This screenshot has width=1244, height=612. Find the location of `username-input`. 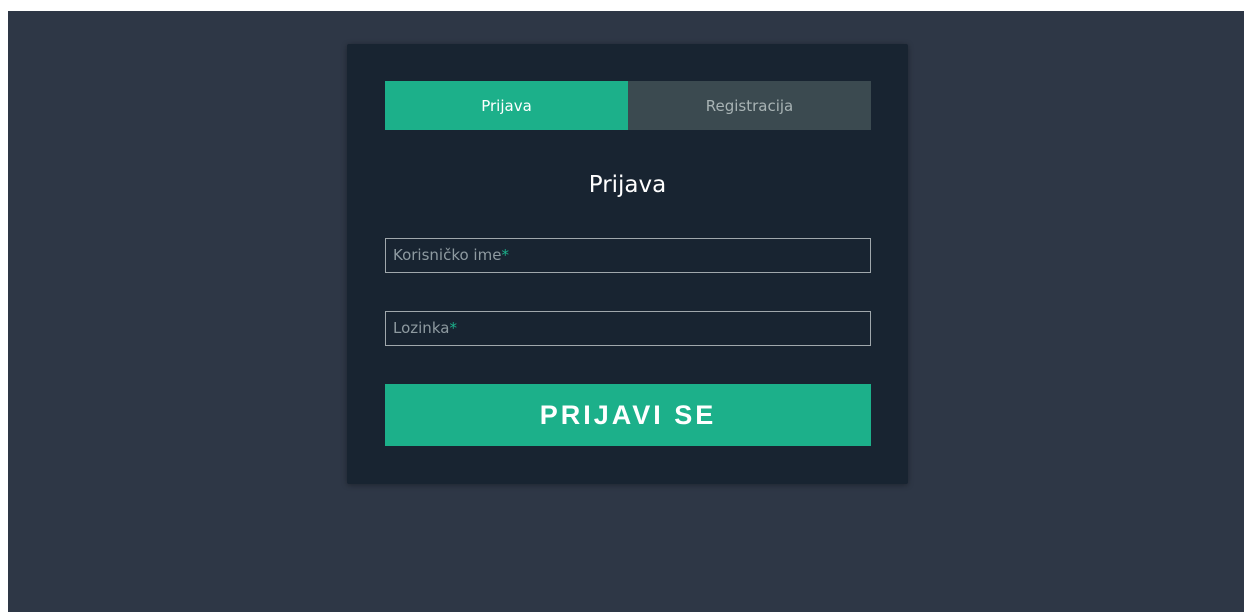

username-input is located at coordinates (628, 255).